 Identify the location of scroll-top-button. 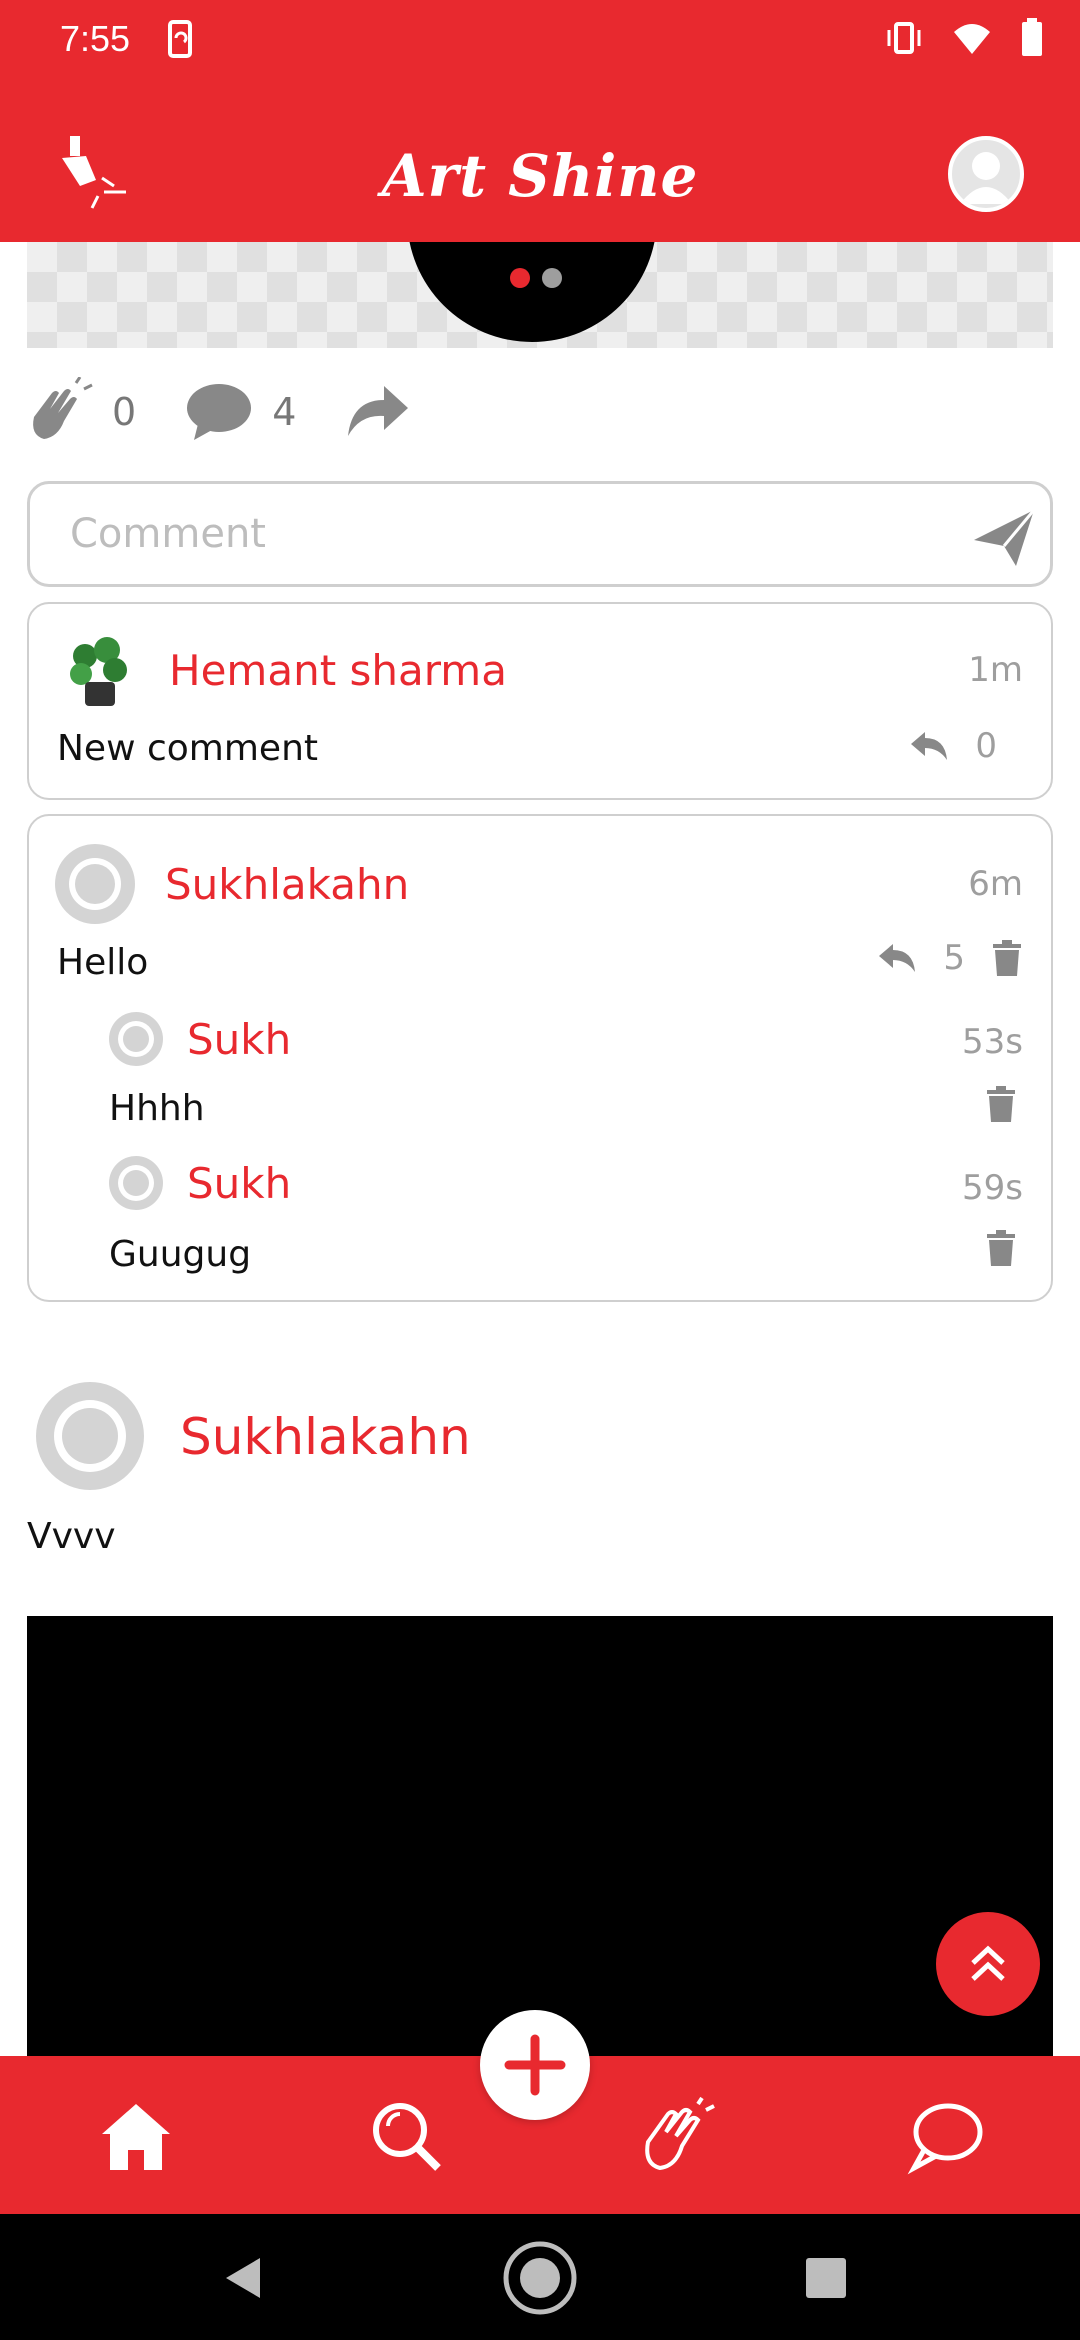
(988, 1964).